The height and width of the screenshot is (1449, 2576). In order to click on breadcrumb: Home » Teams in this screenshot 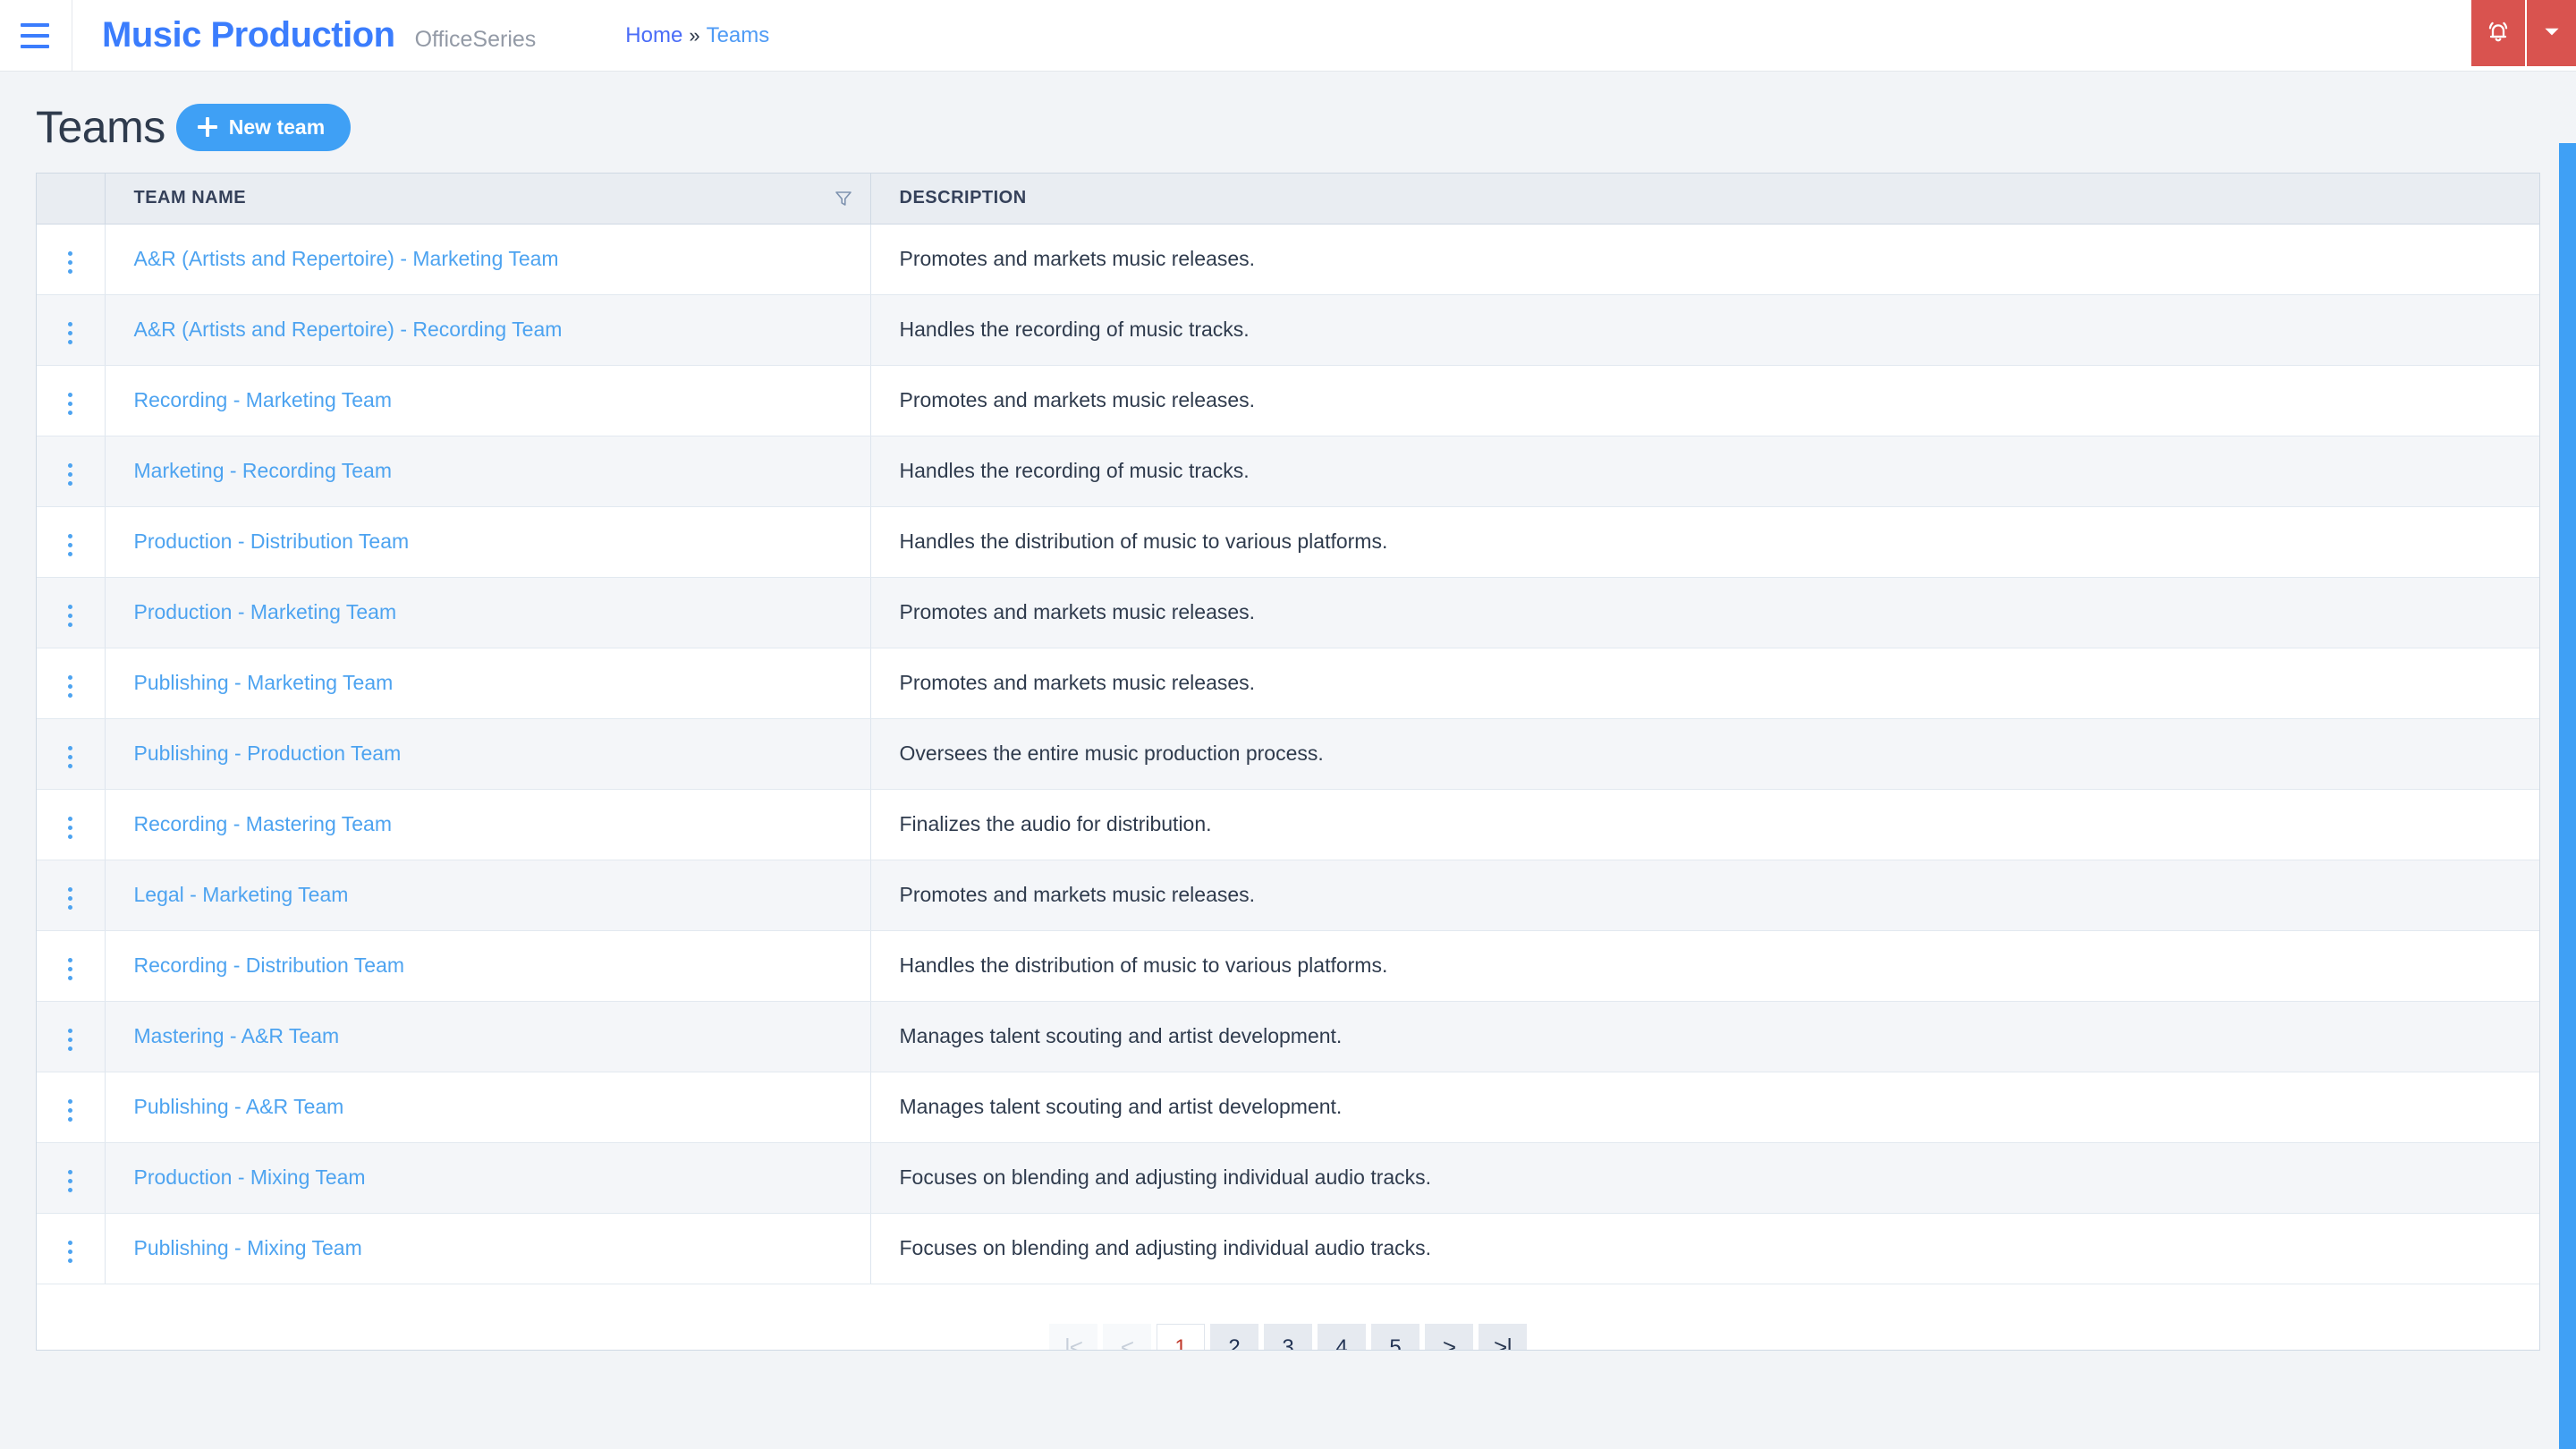, I will do `click(697, 35)`.